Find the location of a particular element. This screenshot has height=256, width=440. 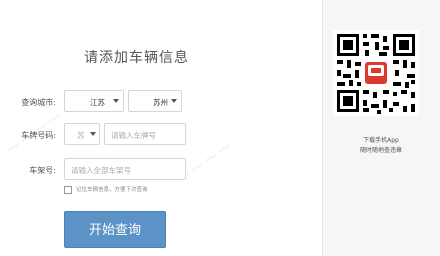

city-label: 查询城市: is located at coordinates (38, 102).